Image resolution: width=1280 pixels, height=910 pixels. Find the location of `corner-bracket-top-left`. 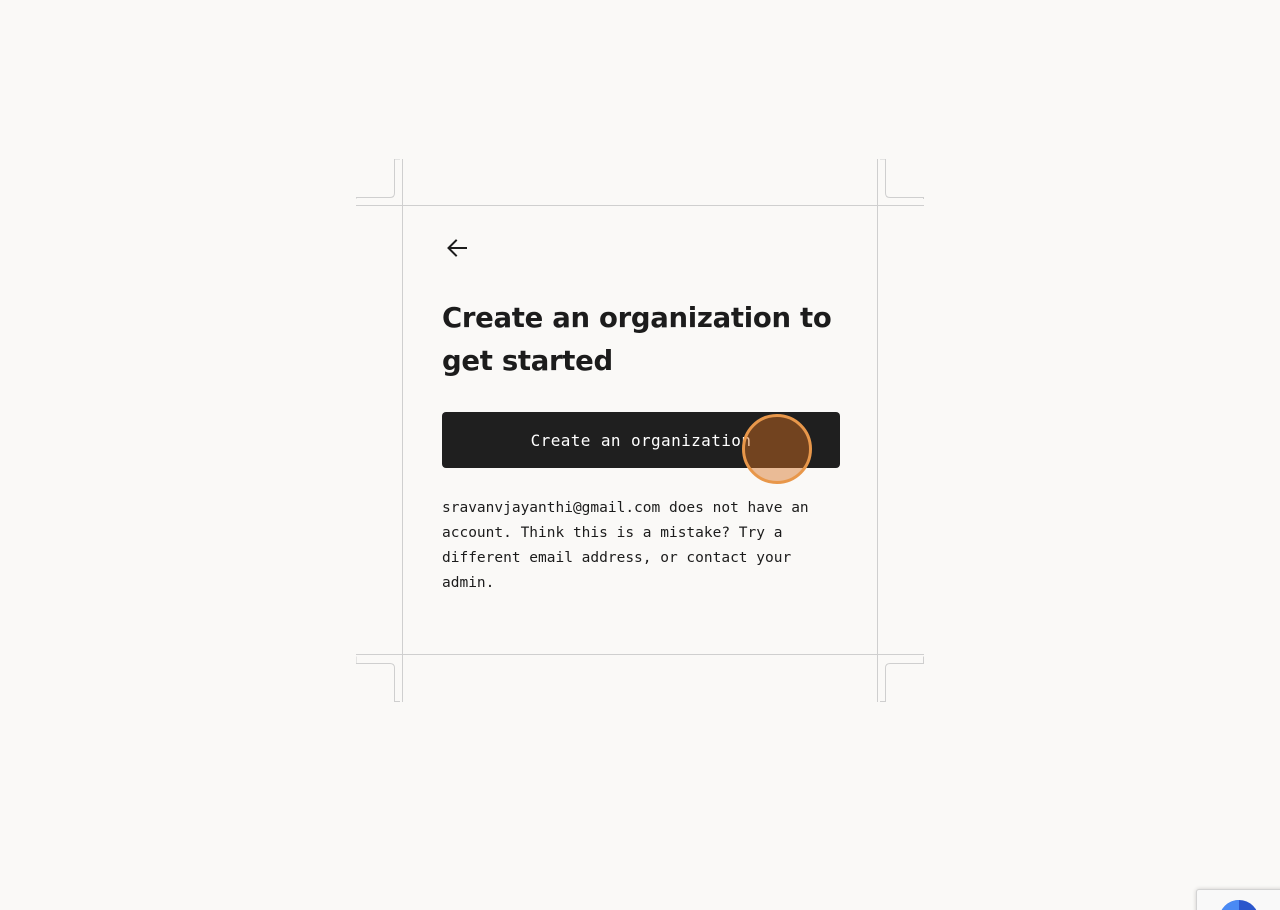

corner-bracket-top-left is located at coordinates (378, 179).